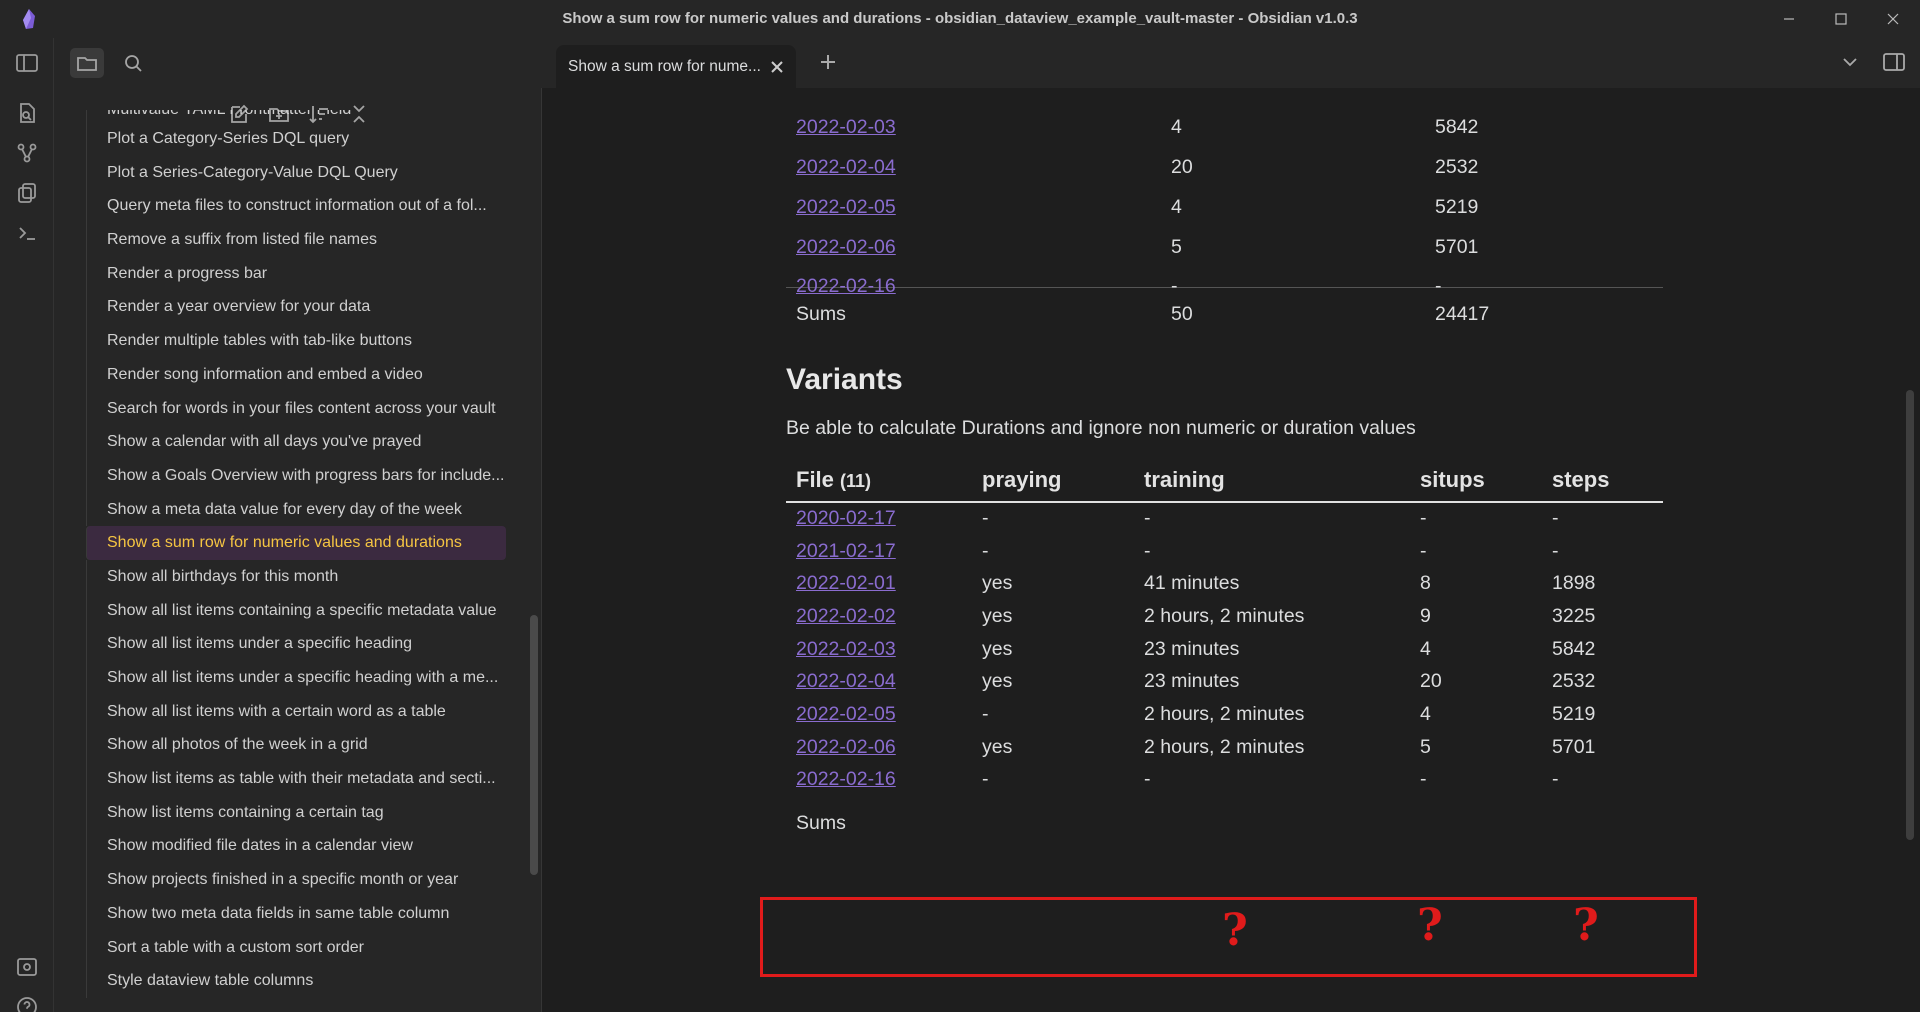  What do you see at coordinates (846, 616) in the screenshot?
I see `file-link: 2022-02-02` at bounding box center [846, 616].